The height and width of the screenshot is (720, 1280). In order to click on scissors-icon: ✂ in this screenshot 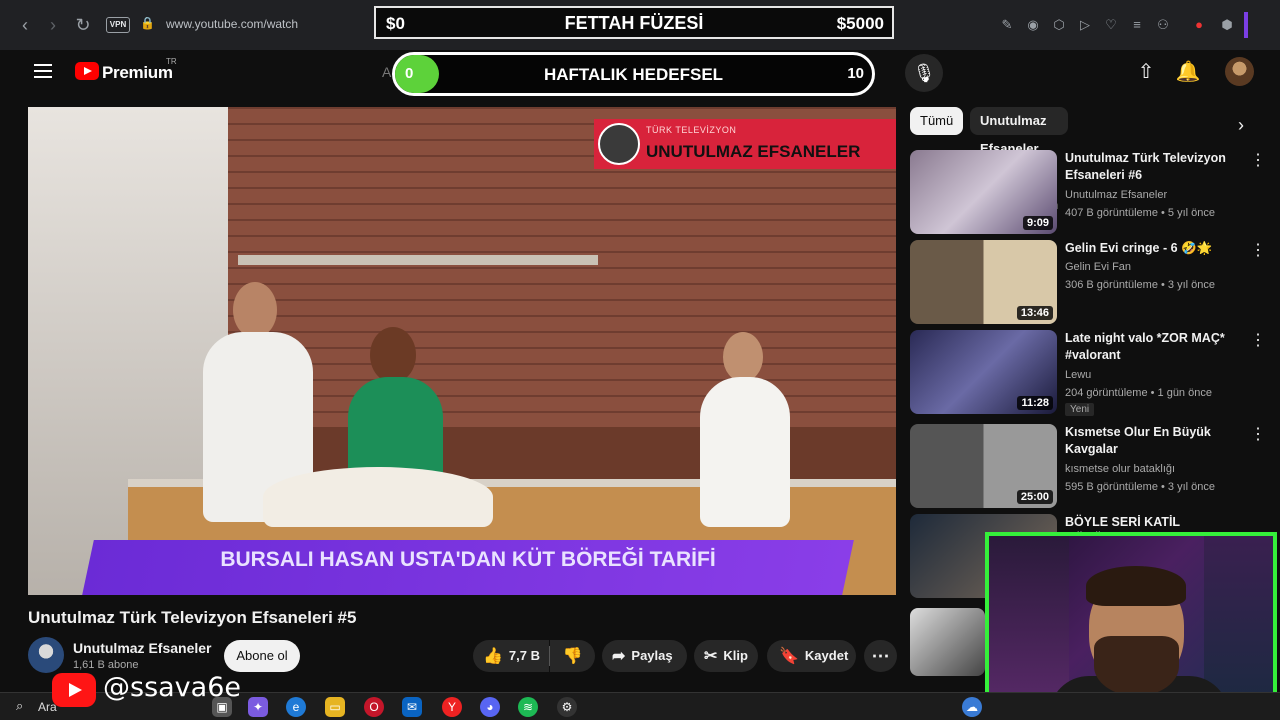, I will do `click(711, 656)`.